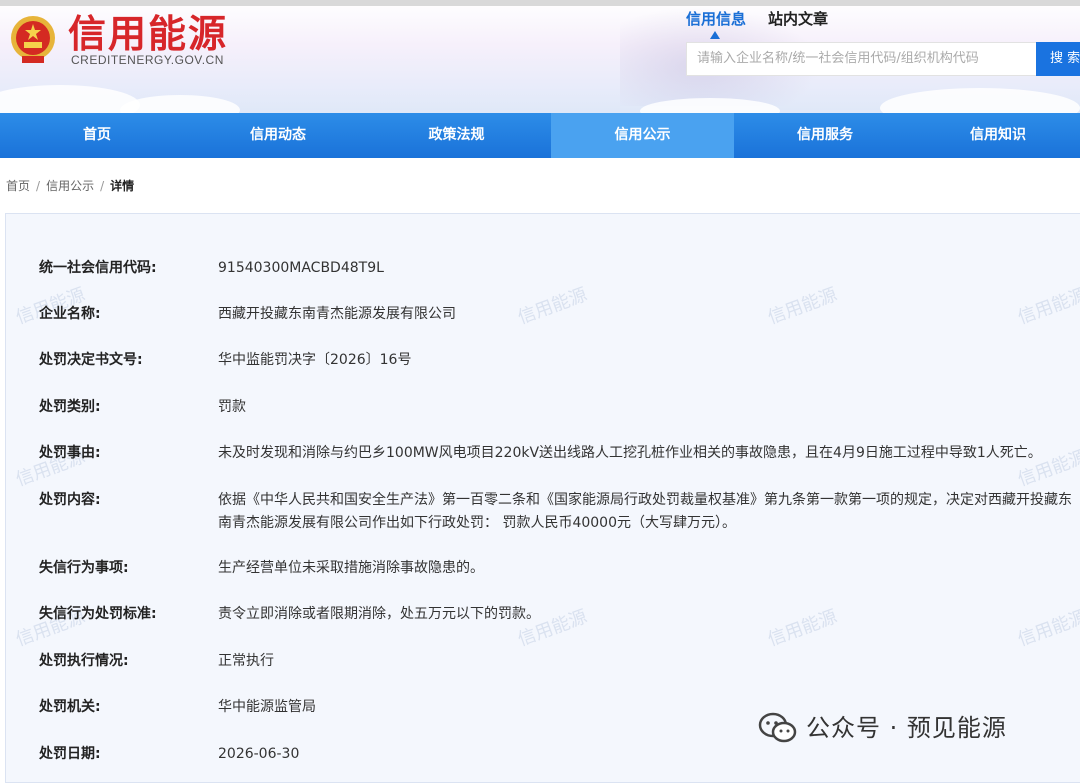 This screenshot has height=783, width=1080. I want to click on row-label: 统一社会信用代码:, so click(98, 268).